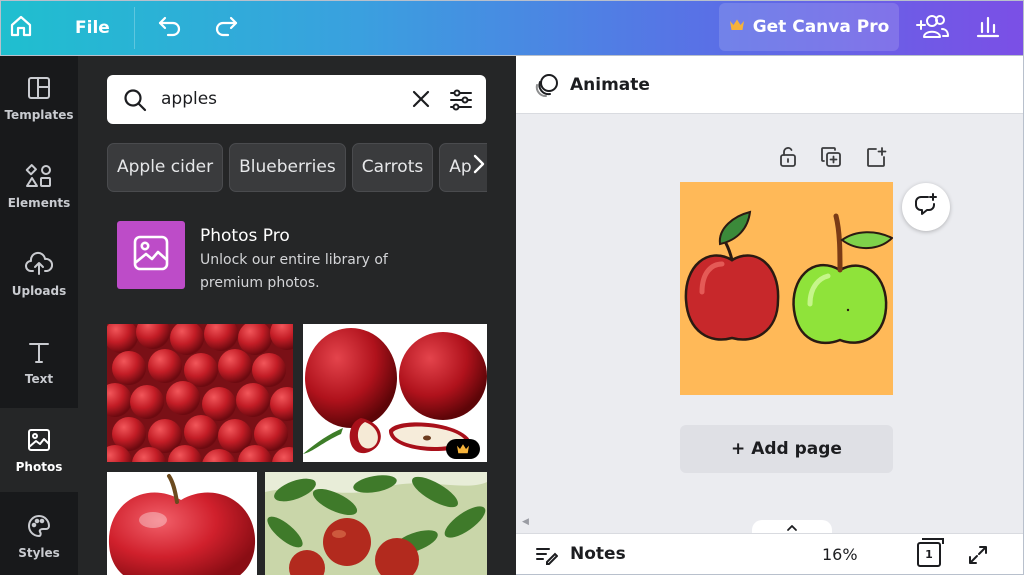  I want to click on photos-pro-card, so click(151, 255).